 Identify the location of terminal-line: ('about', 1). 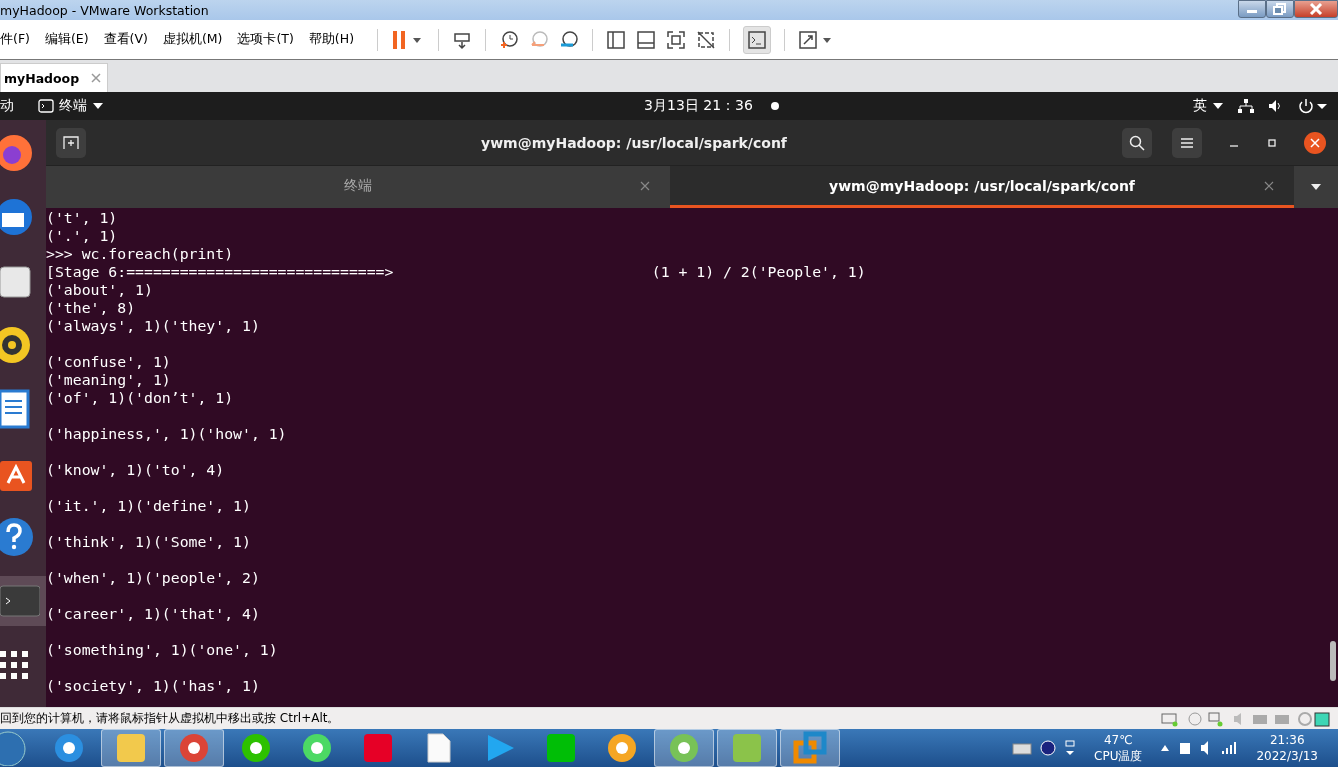
(100, 290).